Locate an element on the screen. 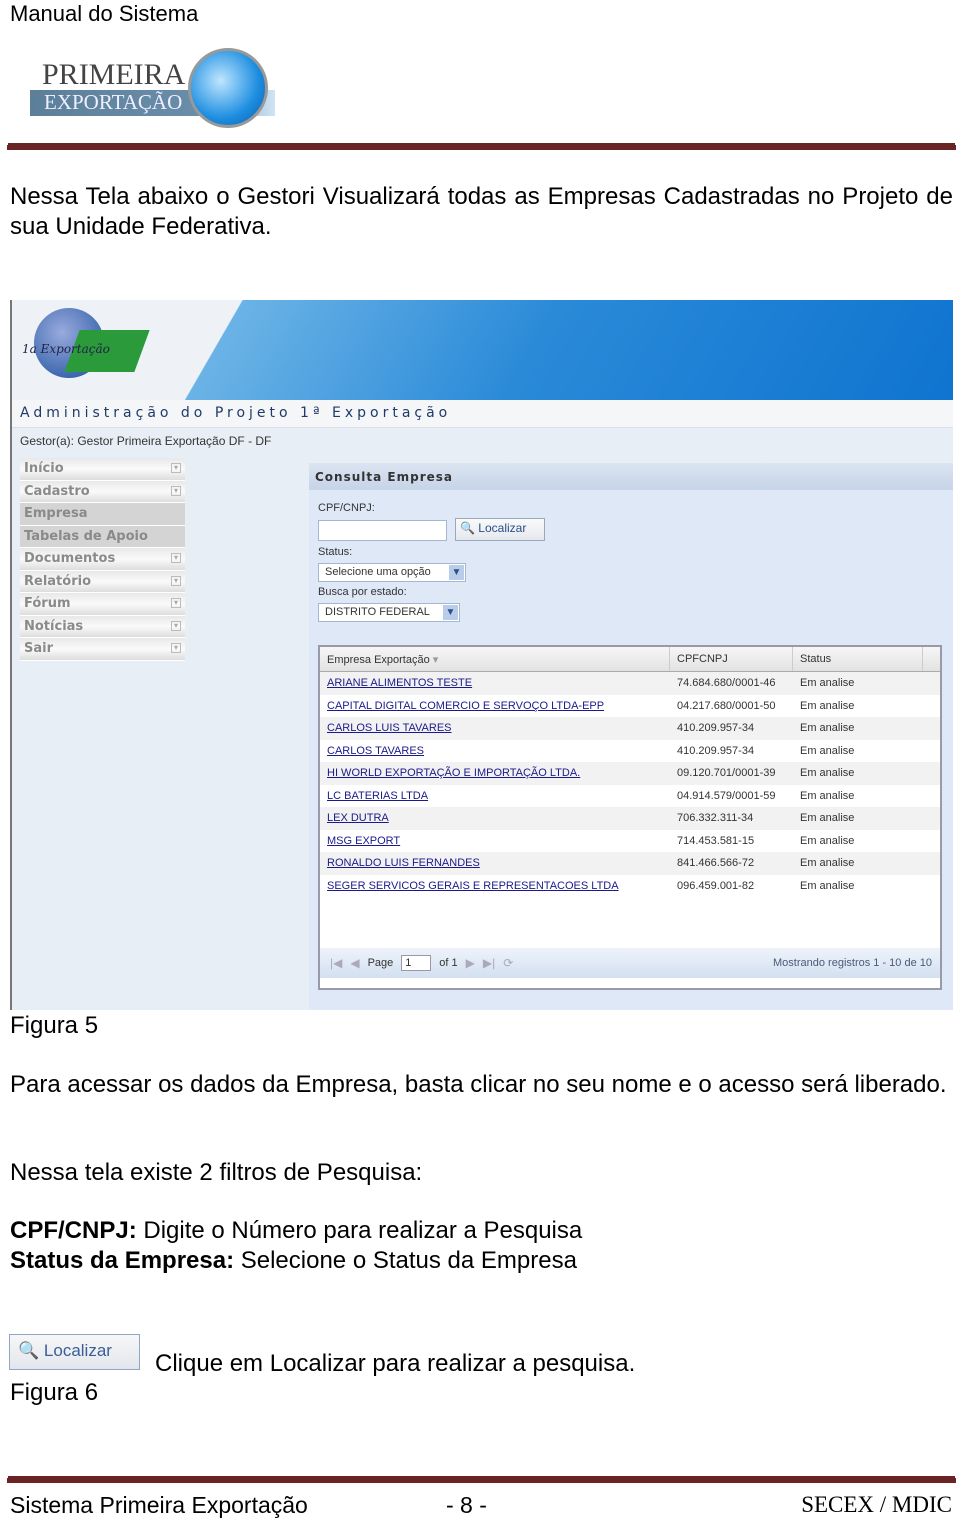 This screenshot has height=1520, width=960. prev-page-icon: ◀ is located at coordinates (354, 963).